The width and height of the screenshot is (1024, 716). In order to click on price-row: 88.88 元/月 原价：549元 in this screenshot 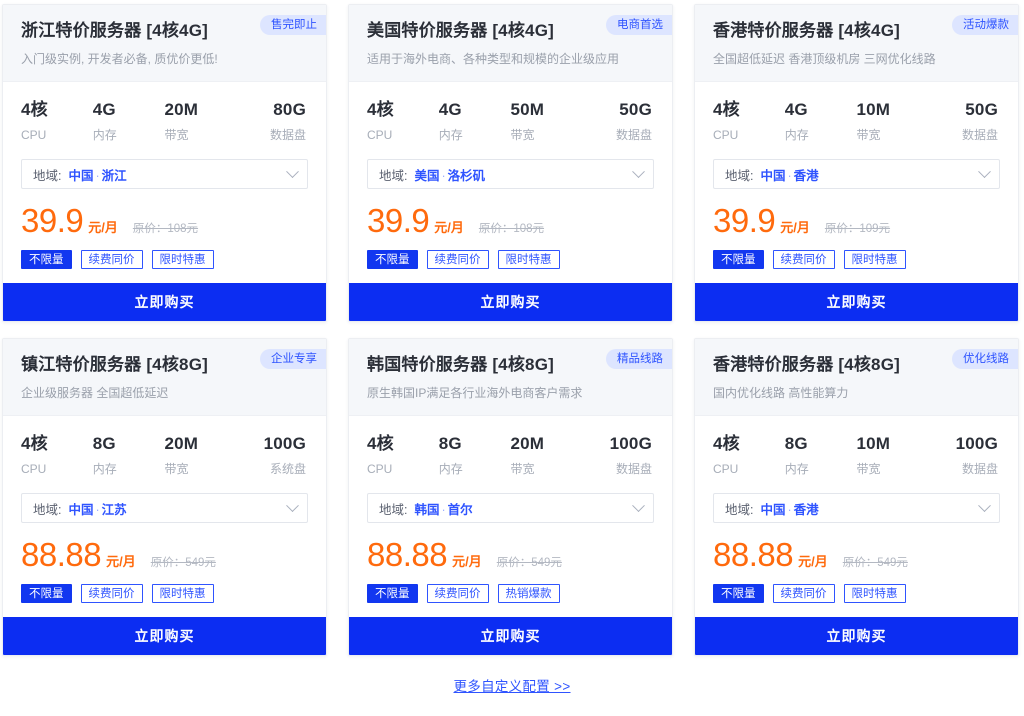, I will do `click(510, 555)`.